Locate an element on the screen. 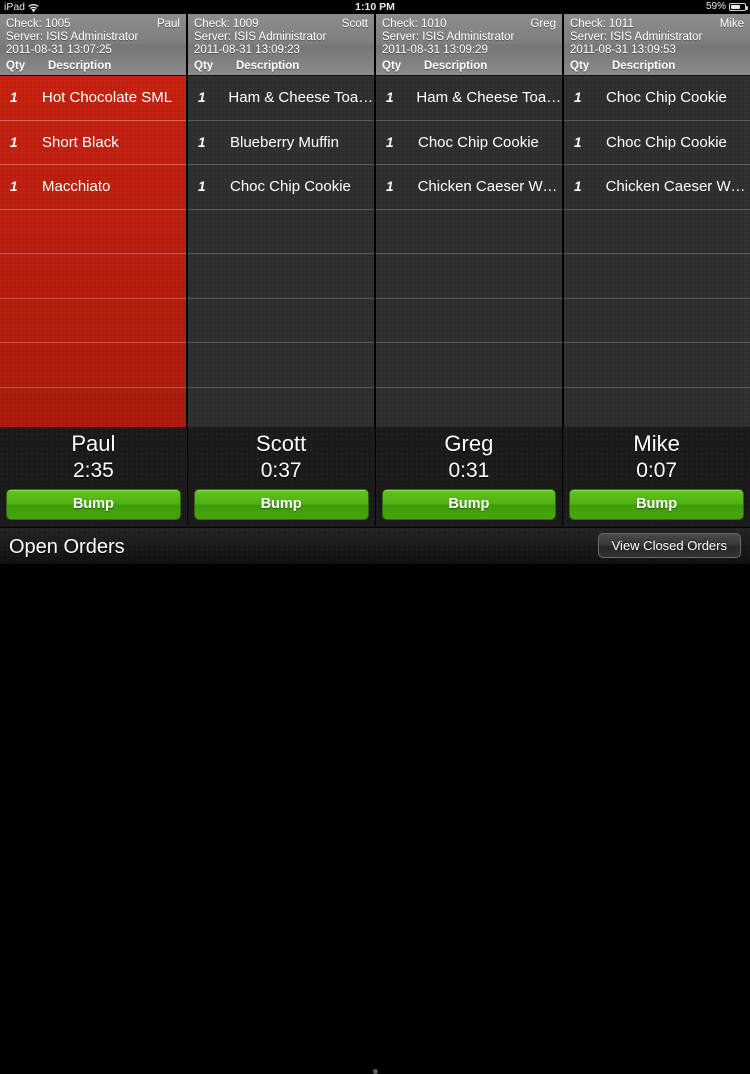  item-description: Macchiato is located at coordinates (76, 187).